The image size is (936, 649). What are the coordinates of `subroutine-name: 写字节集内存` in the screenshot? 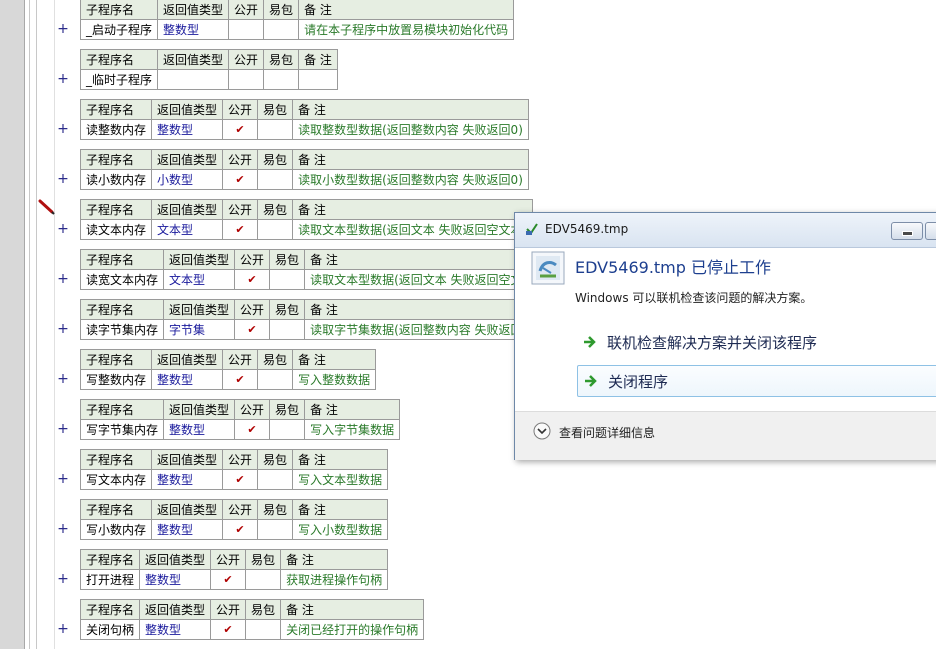 It's located at (122, 429).